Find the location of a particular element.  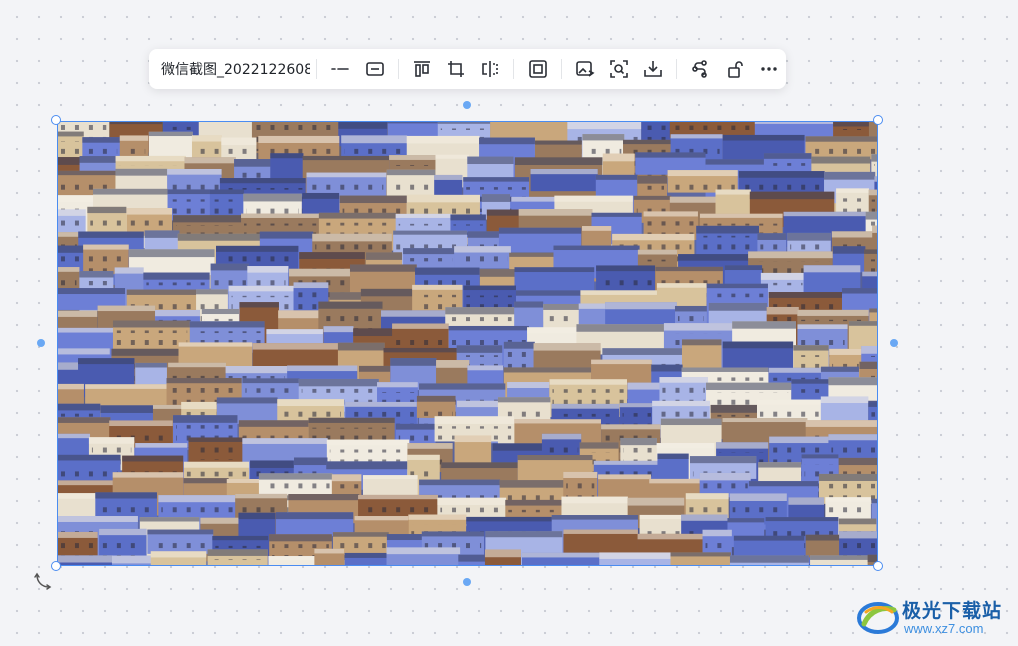

frame-icon is located at coordinates (537, 69).